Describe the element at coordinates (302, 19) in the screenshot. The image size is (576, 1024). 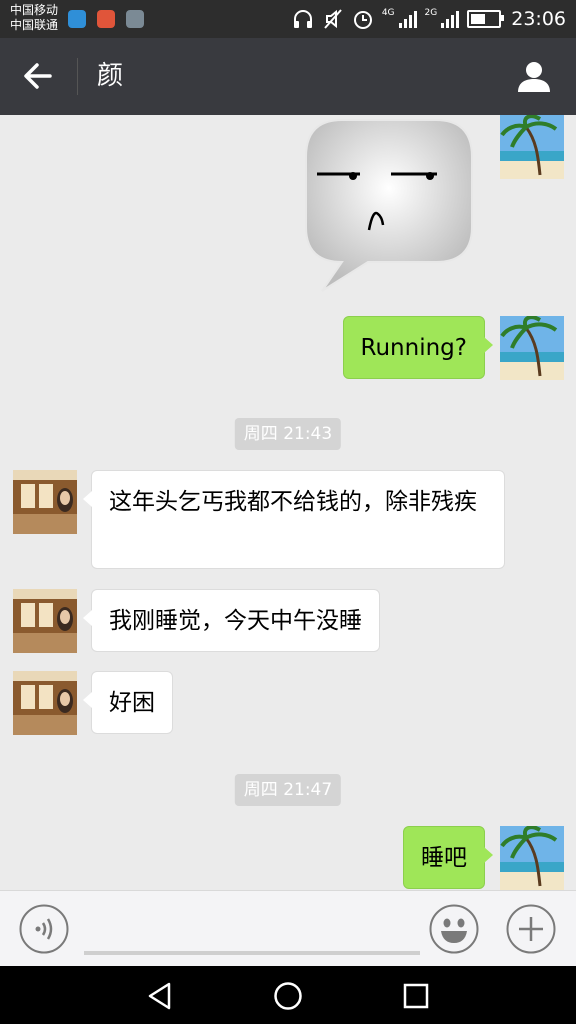
I see `headphones-icon` at that location.